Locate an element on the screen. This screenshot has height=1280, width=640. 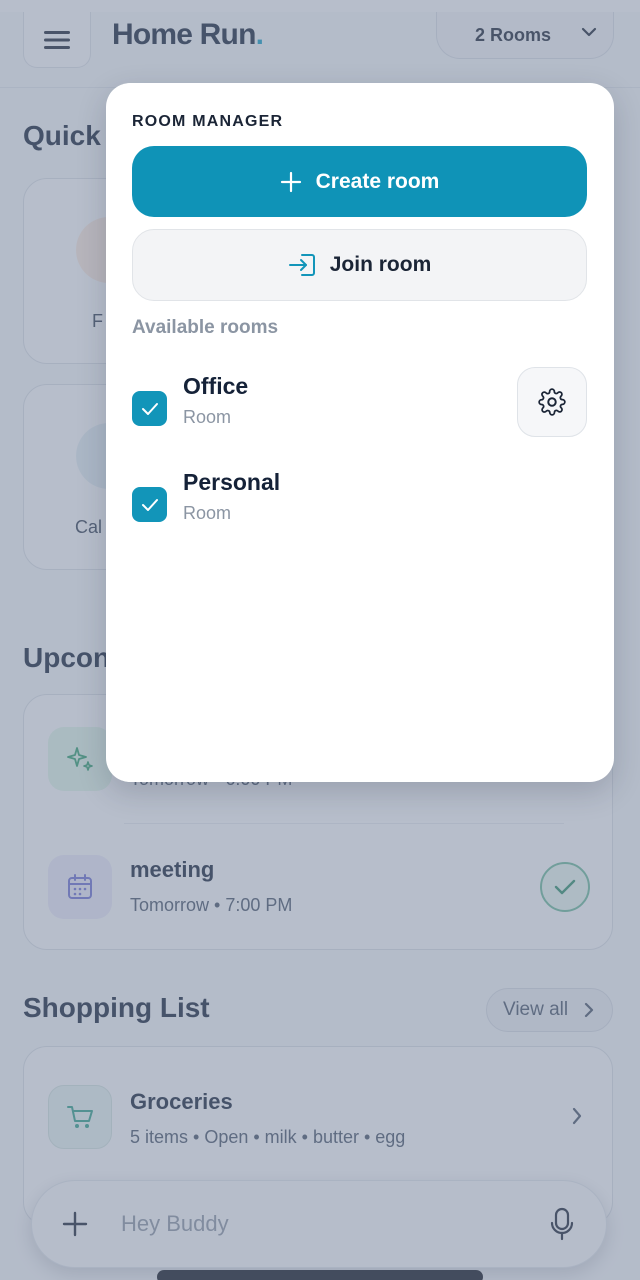
create-room-button: Create room is located at coordinates (359, 181).